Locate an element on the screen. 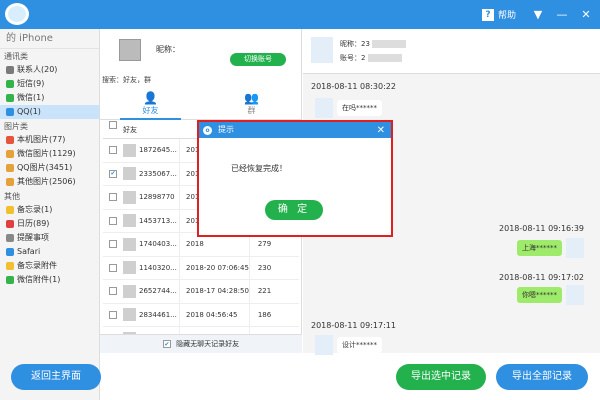 The width and height of the screenshot is (600, 400). sidebar-item: 其他图片(2506) is located at coordinates (49, 182).